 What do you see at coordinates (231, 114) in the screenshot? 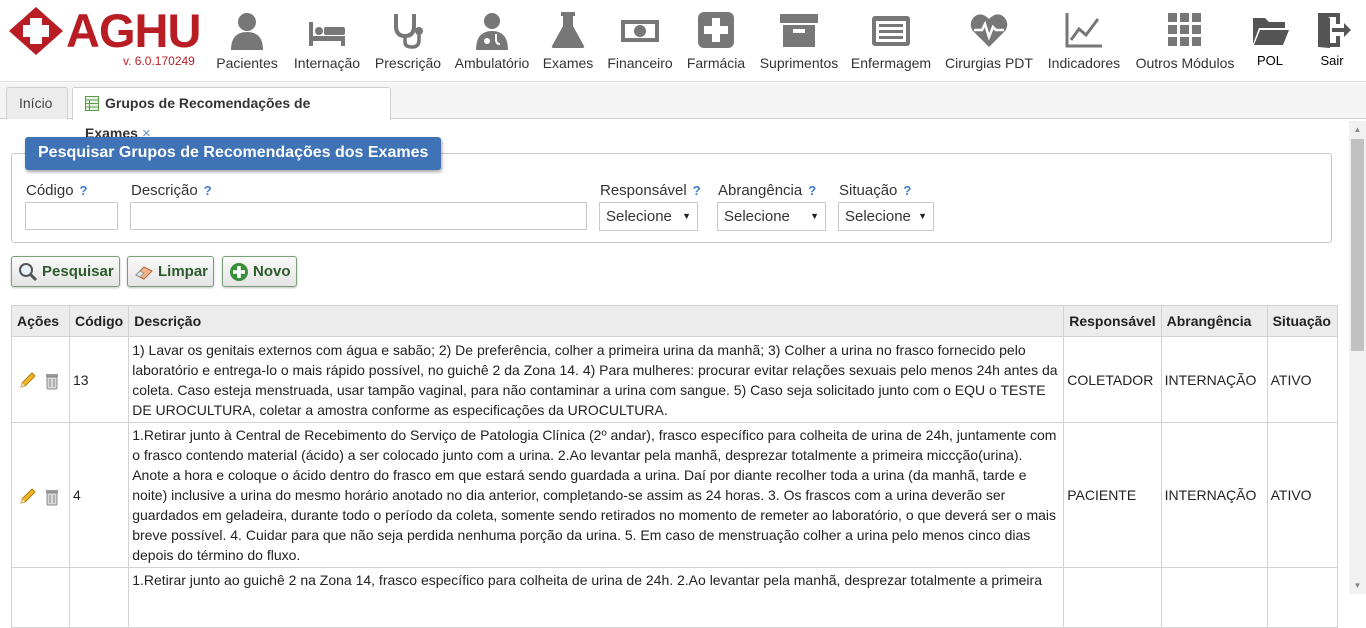
I see `tab-grupos-recomendacoes: Grupos de Recomendações de Exames ×` at bounding box center [231, 114].